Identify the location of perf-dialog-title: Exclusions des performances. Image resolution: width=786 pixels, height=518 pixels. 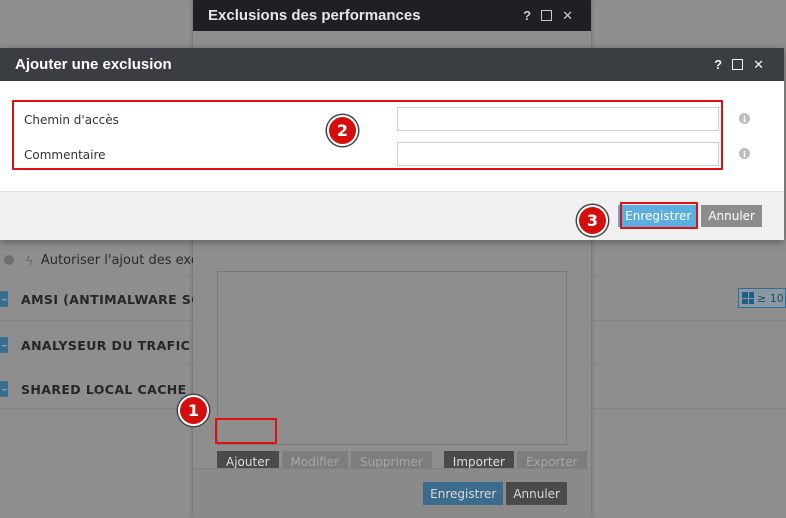
(314, 15).